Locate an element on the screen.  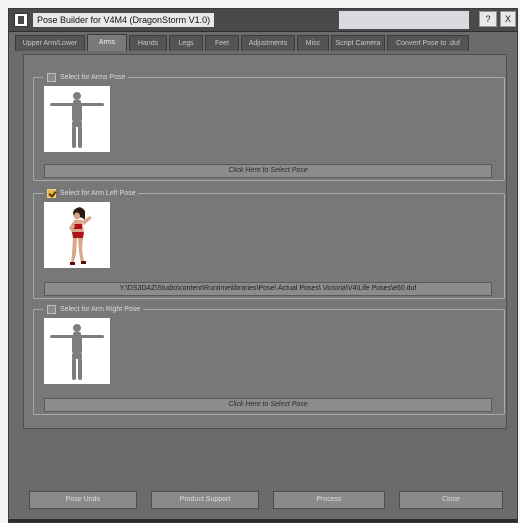
arms-pose-thumbnail is located at coordinates (77, 119).